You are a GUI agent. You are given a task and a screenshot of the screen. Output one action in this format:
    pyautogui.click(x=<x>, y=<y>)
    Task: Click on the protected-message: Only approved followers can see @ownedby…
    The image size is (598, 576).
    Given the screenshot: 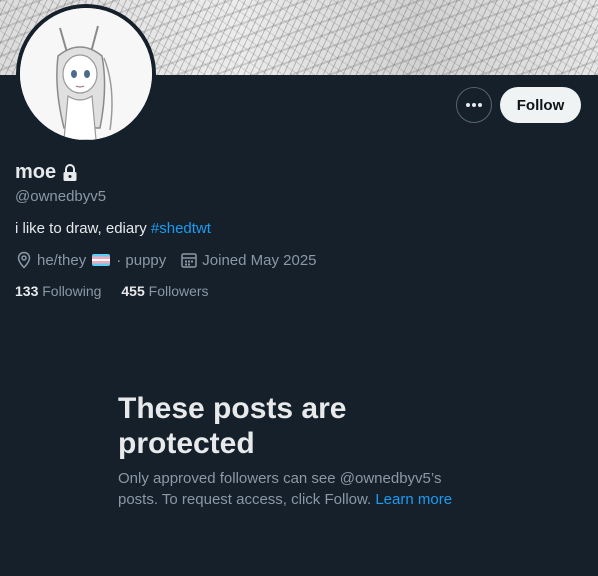 What is the action you would take?
    pyautogui.click(x=294, y=489)
    